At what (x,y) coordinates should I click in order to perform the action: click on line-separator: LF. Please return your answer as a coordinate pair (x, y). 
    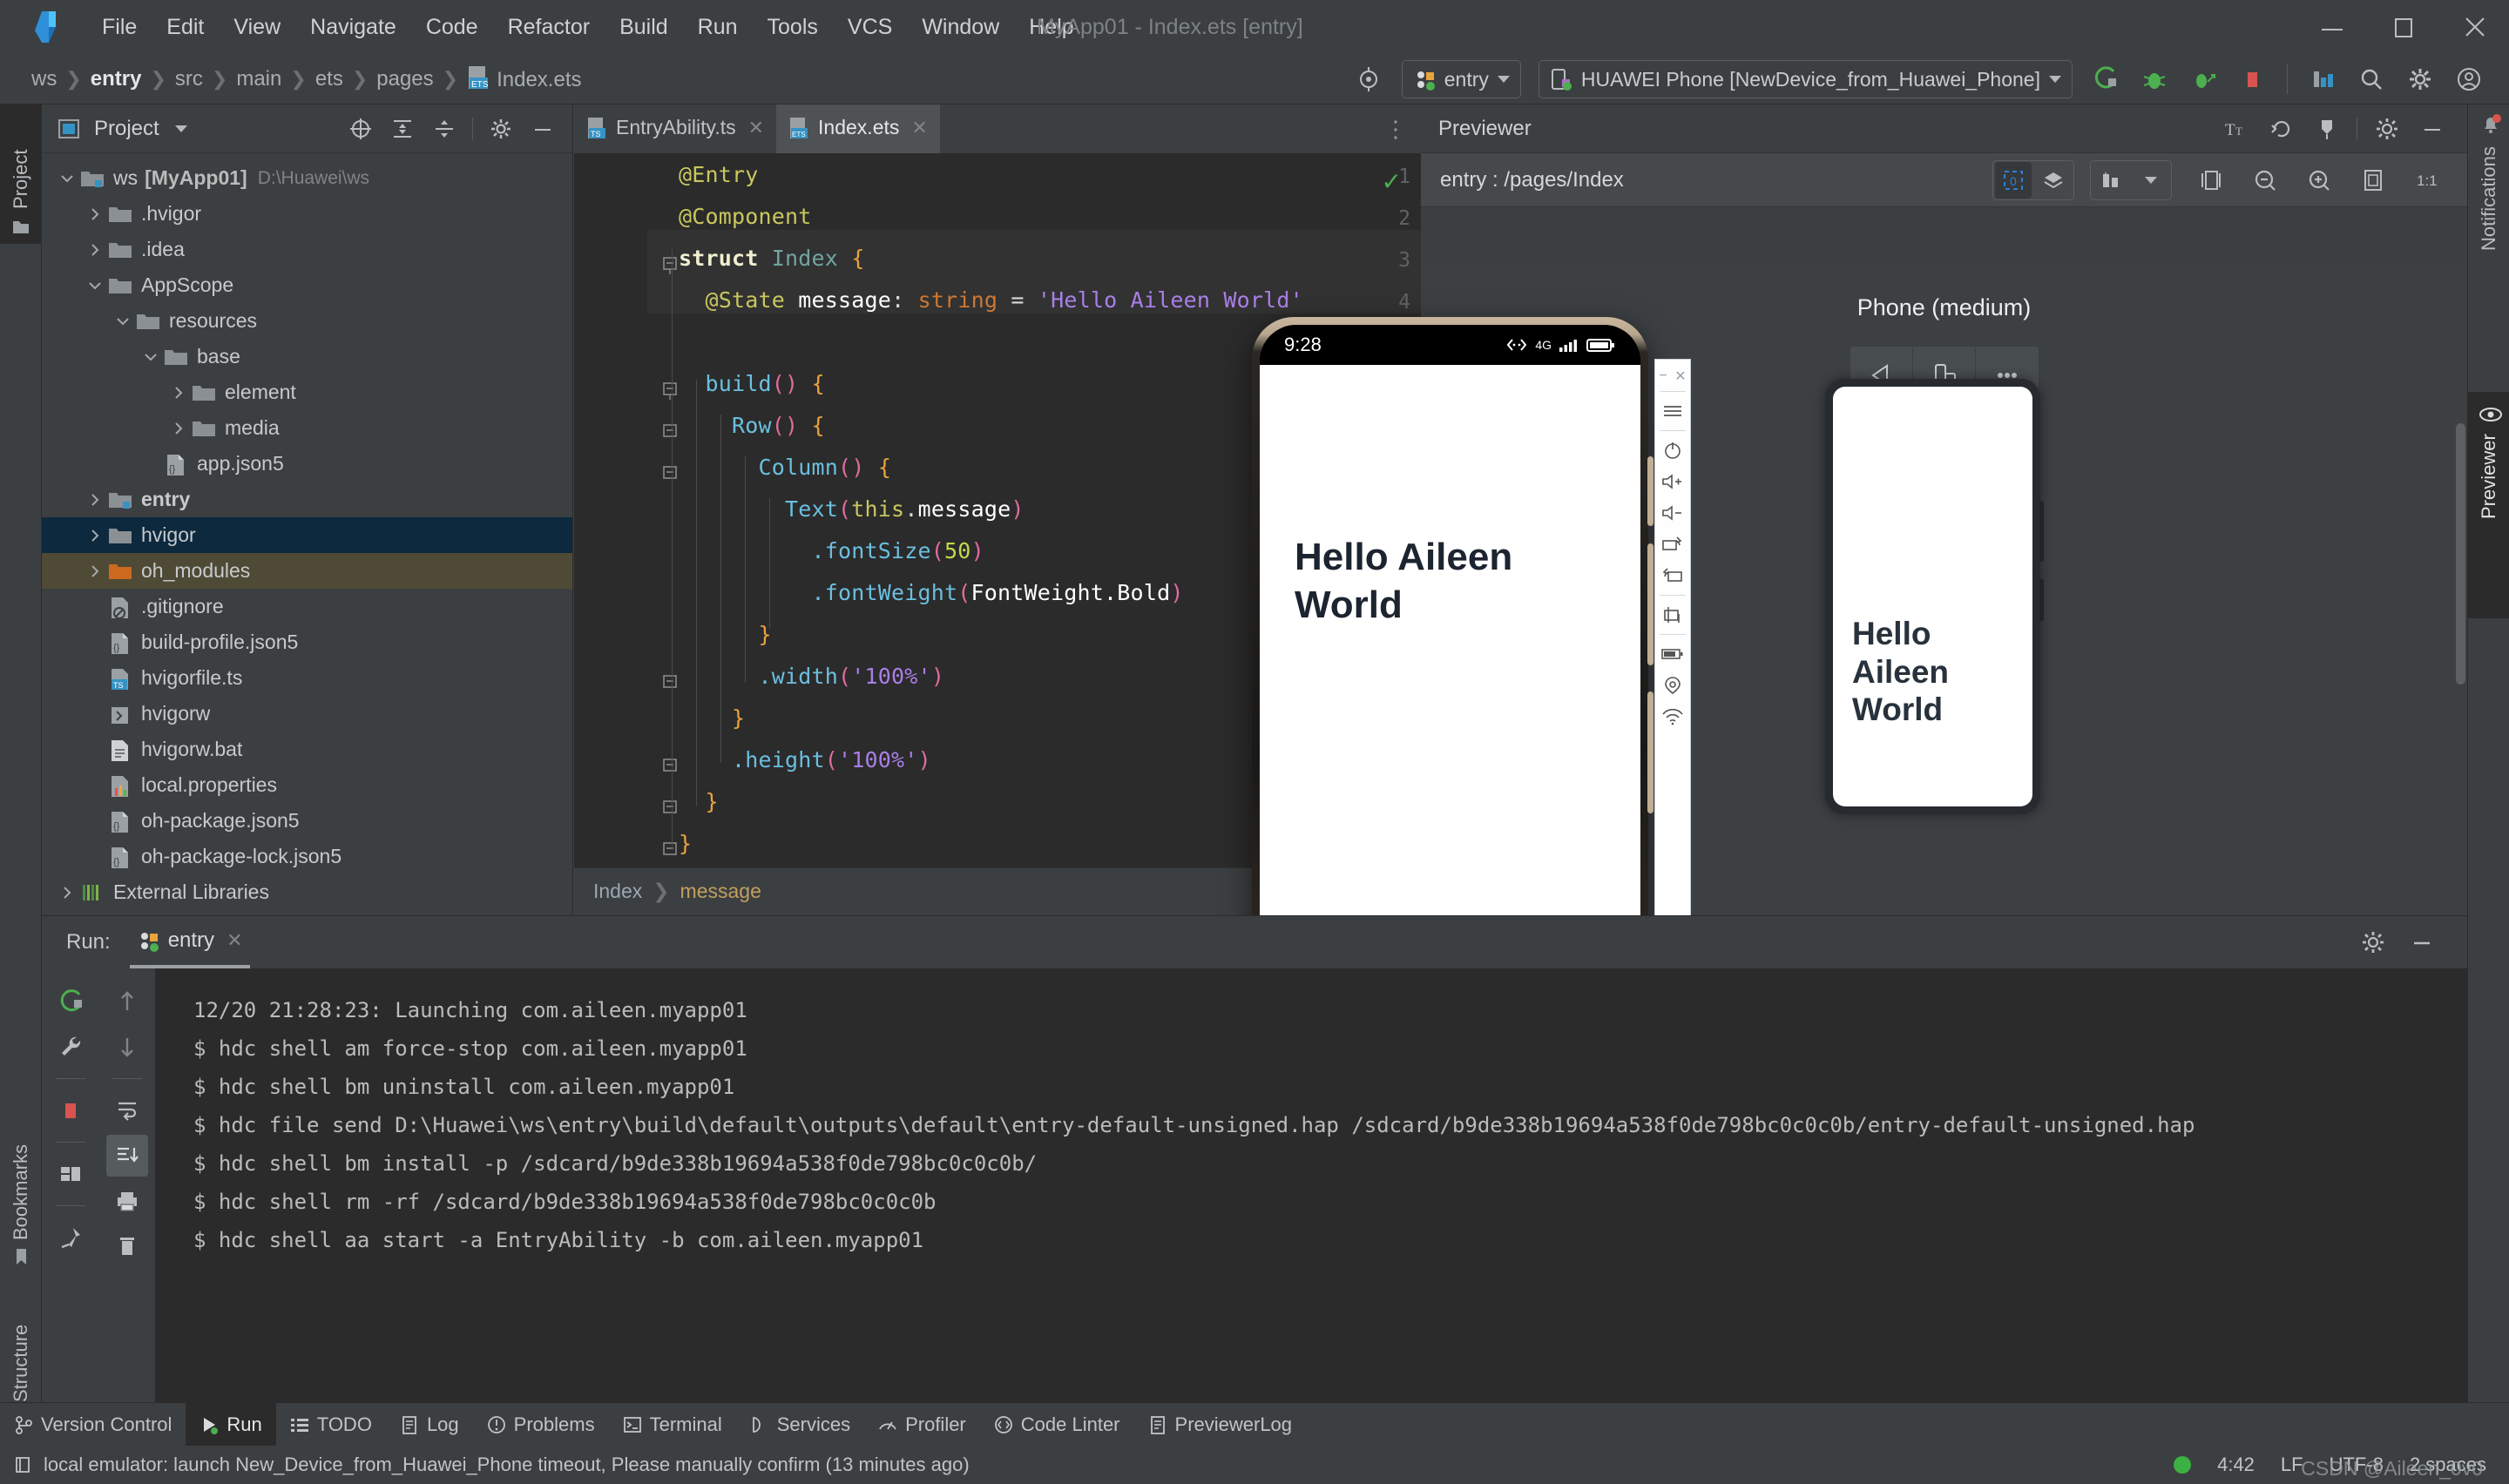
    Looking at the image, I should click on (2292, 1465).